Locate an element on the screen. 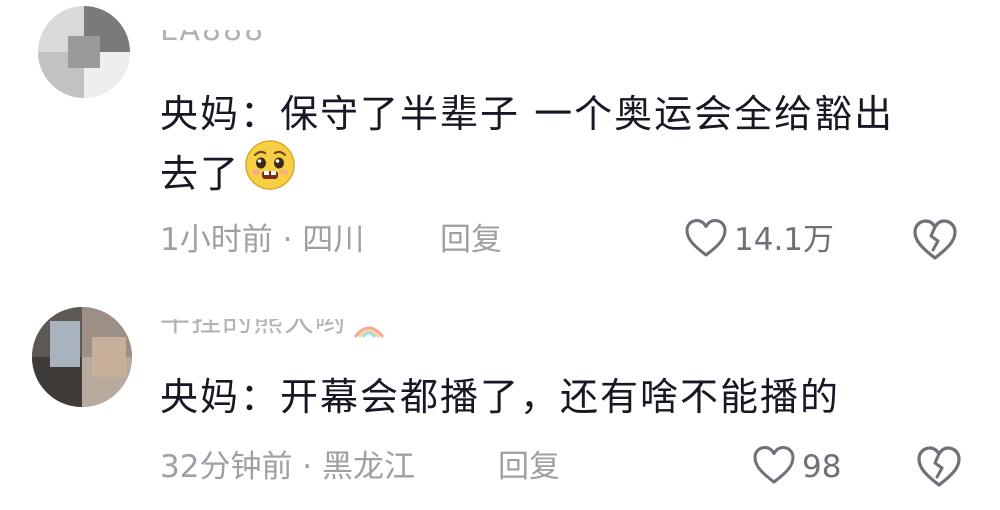  comment-text: 央妈：开幕会都播了，还有啥不能播的 is located at coordinates (560, 397).